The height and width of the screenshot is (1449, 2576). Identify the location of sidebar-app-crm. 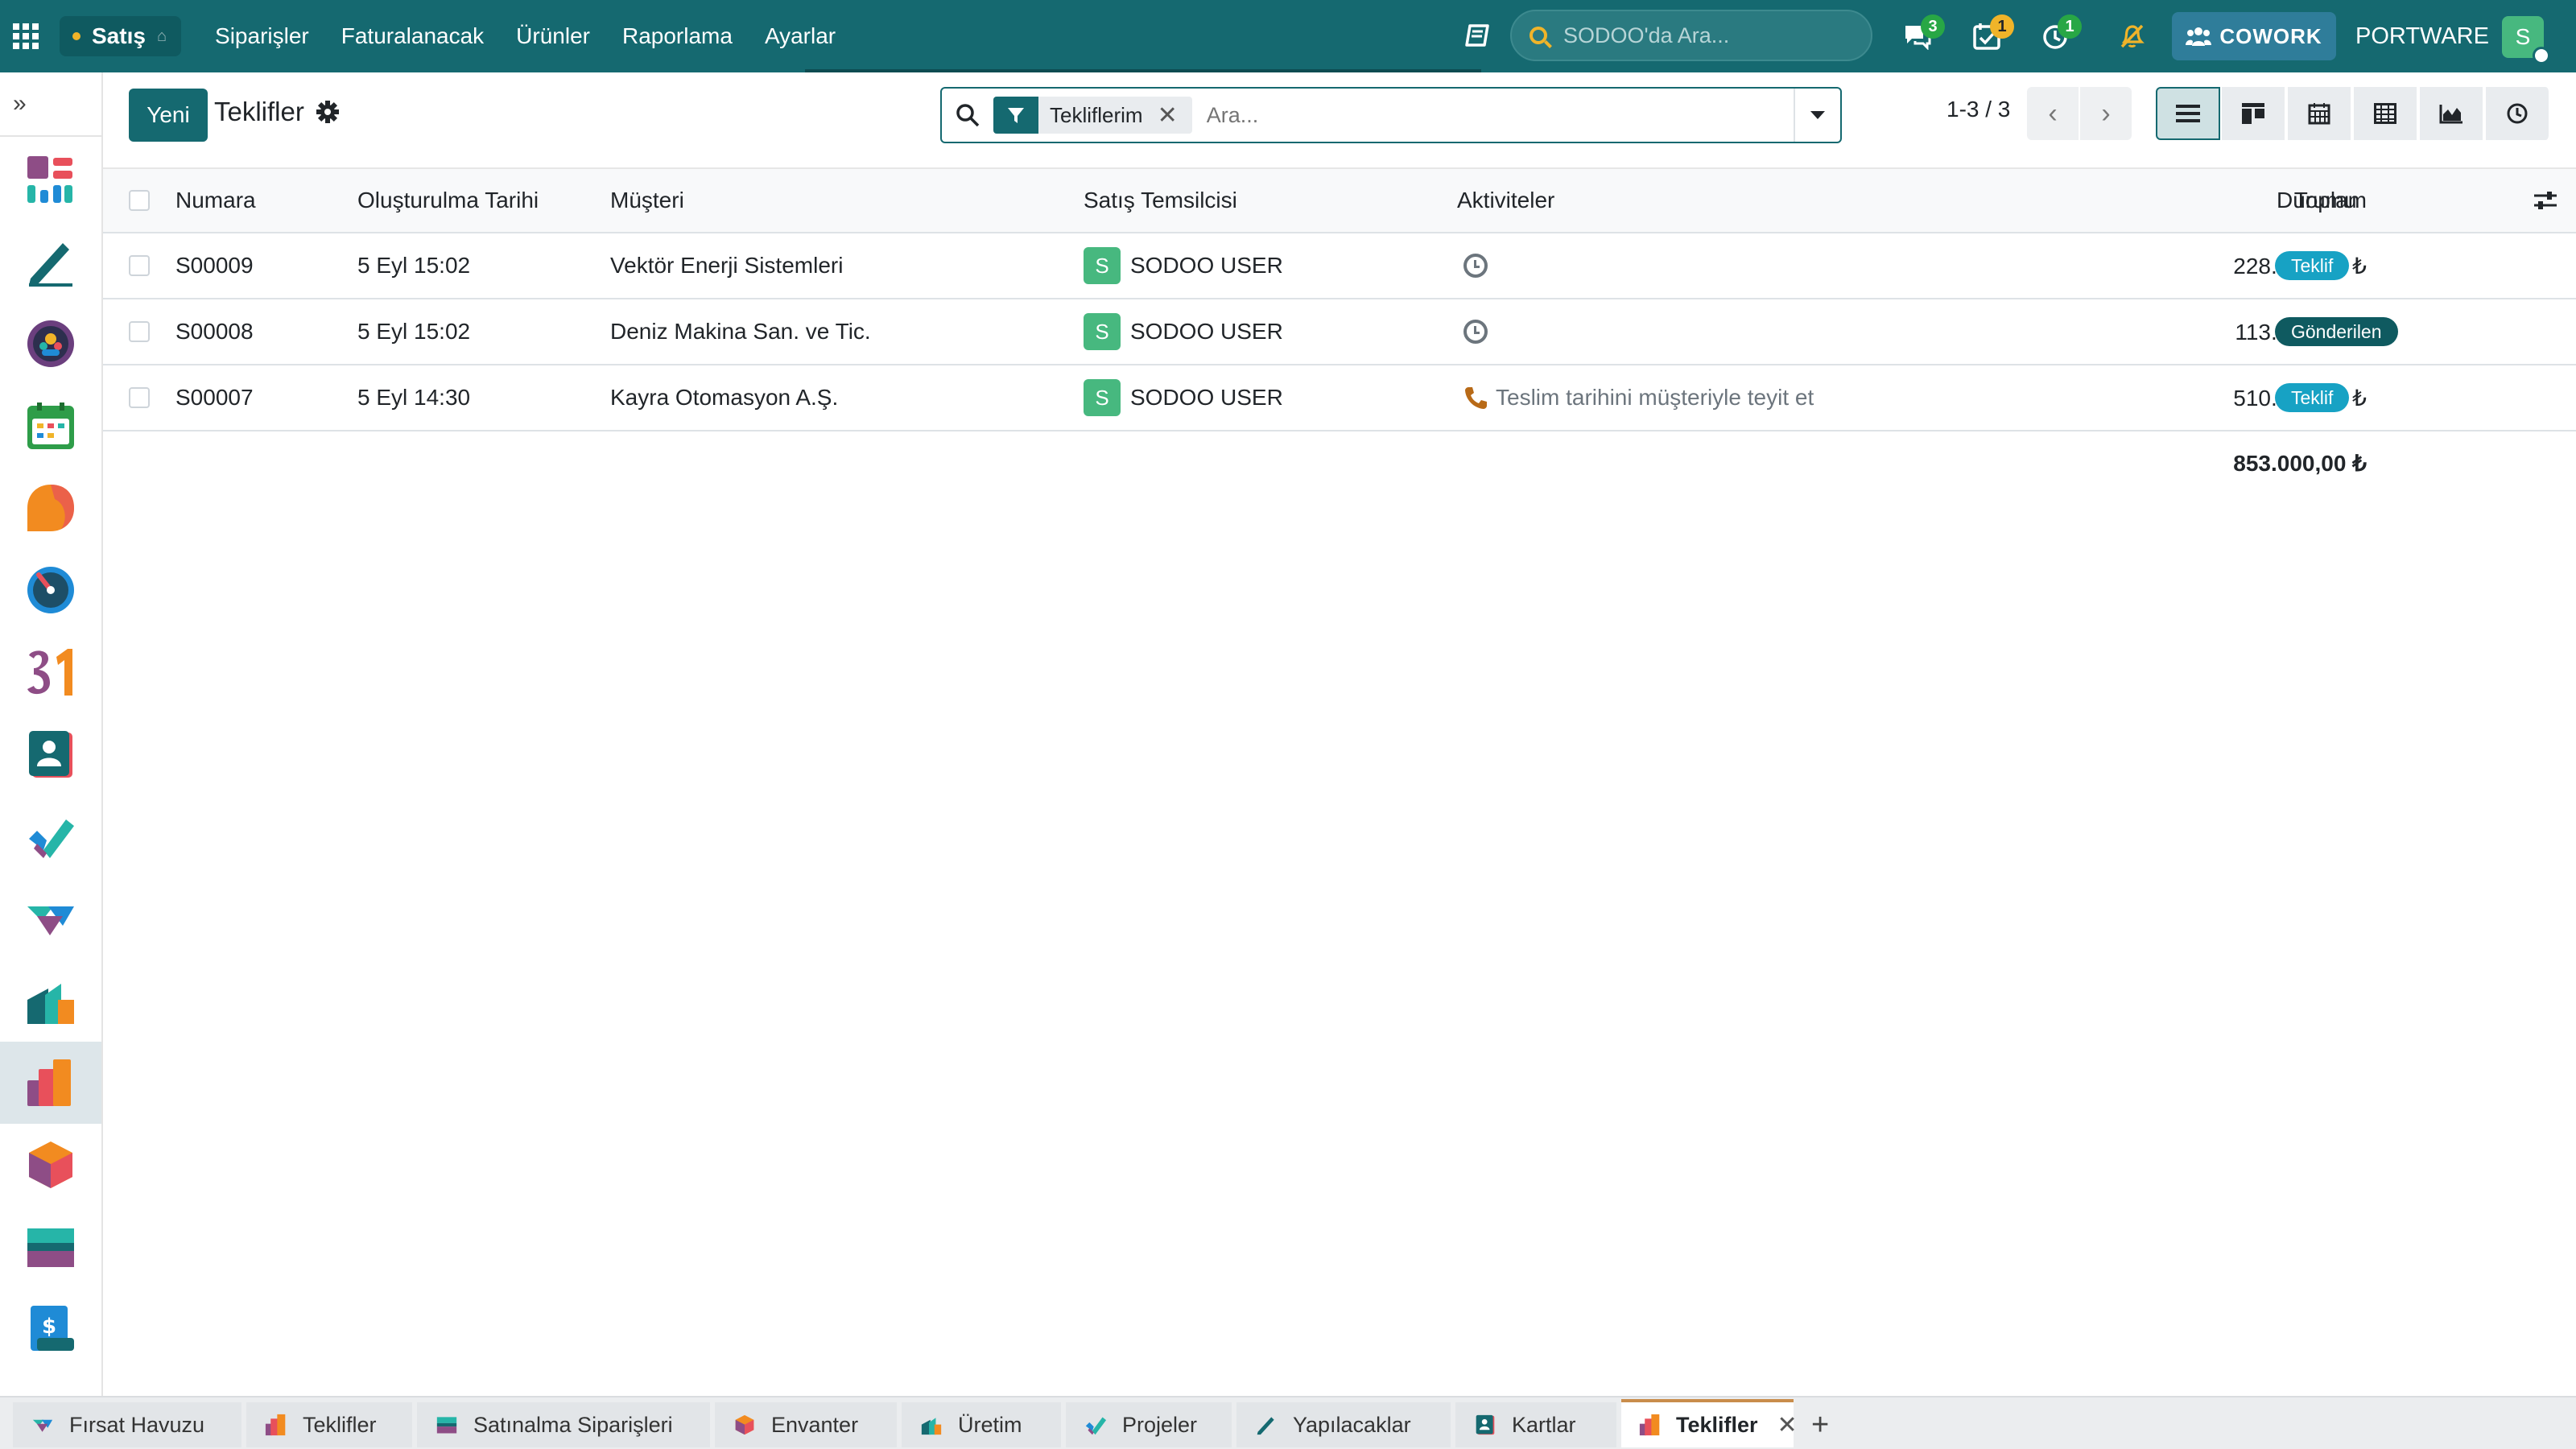
(50, 918).